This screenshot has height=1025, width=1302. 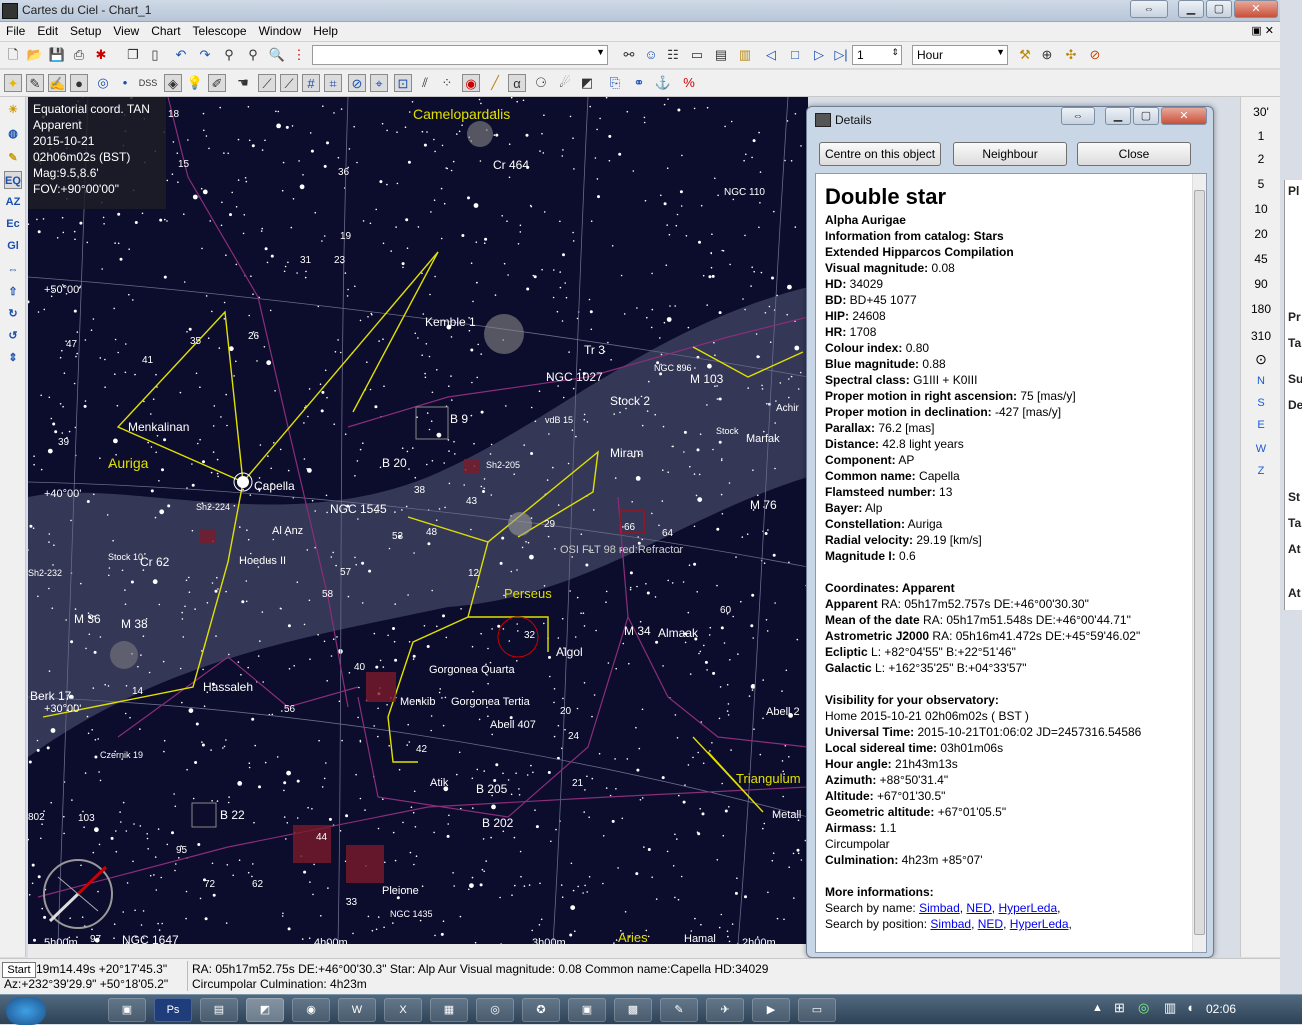 What do you see at coordinates (432, 532) in the screenshot?
I see `chart-label-n48: 48` at bounding box center [432, 532].